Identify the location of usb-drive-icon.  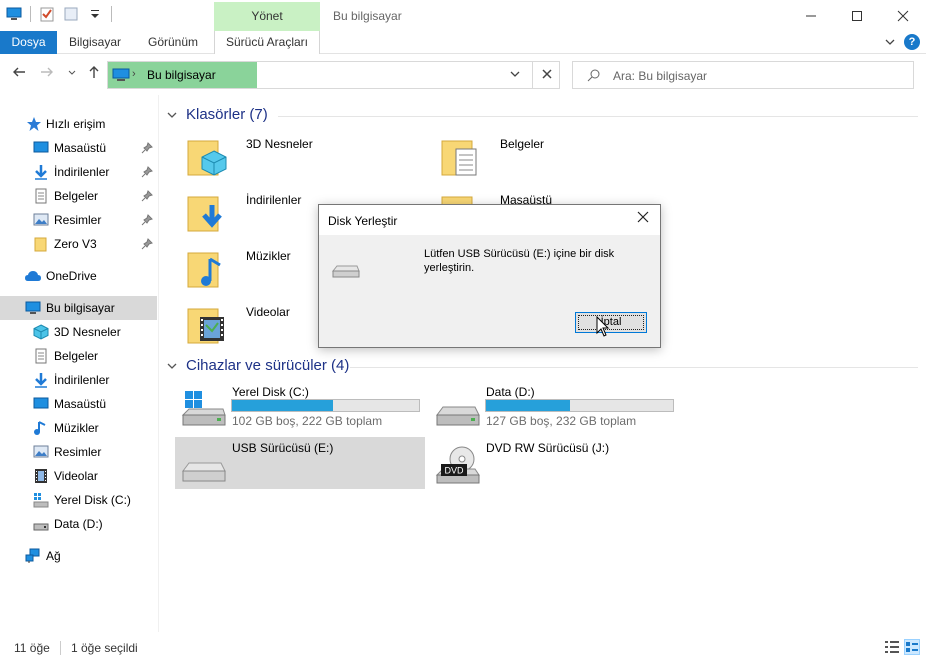
(345, 271).